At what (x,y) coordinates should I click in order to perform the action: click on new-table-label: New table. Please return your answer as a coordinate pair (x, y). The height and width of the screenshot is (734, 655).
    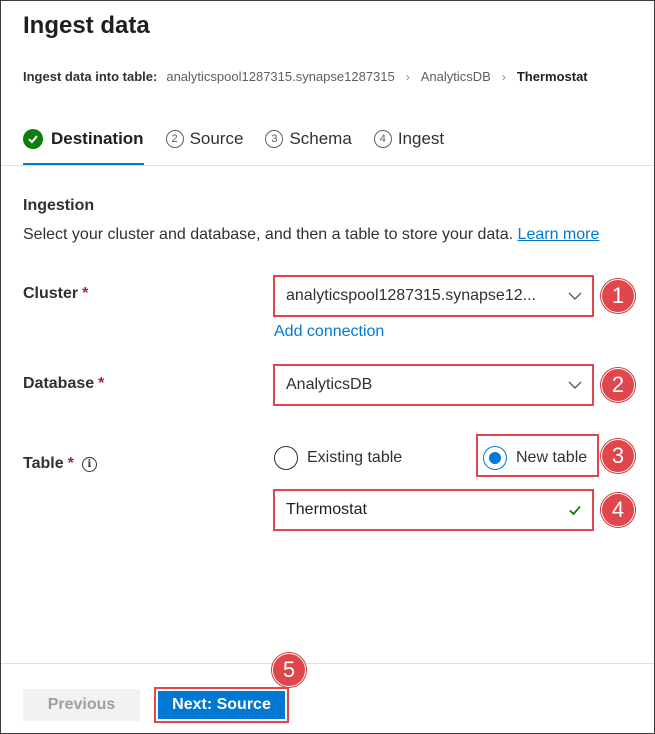
    Looking at the image, I should click on (552, 457).